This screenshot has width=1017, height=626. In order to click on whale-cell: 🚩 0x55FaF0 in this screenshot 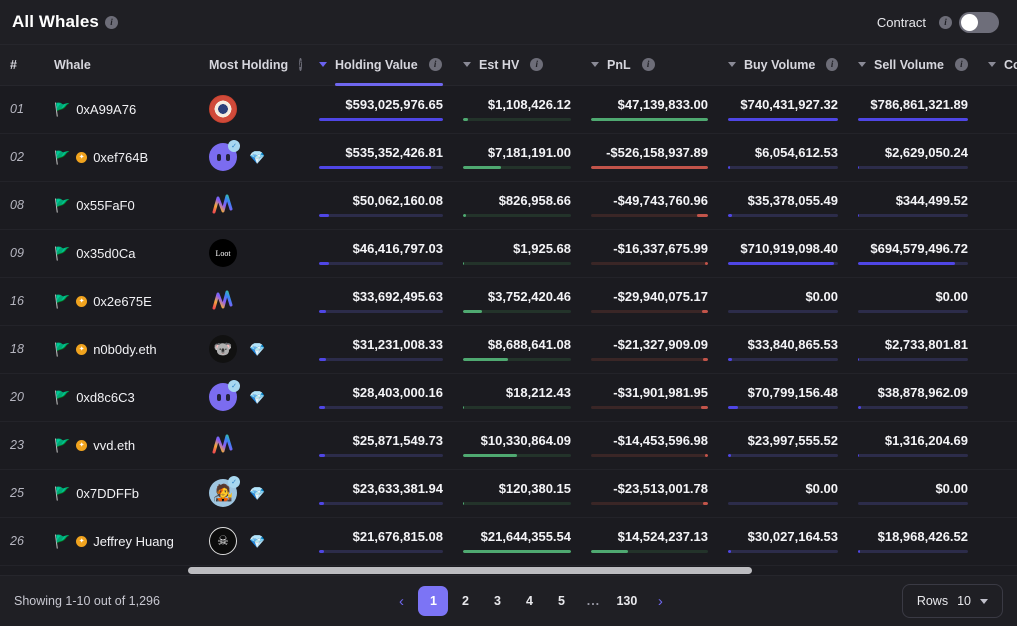, I will do `click(121, 205)`.